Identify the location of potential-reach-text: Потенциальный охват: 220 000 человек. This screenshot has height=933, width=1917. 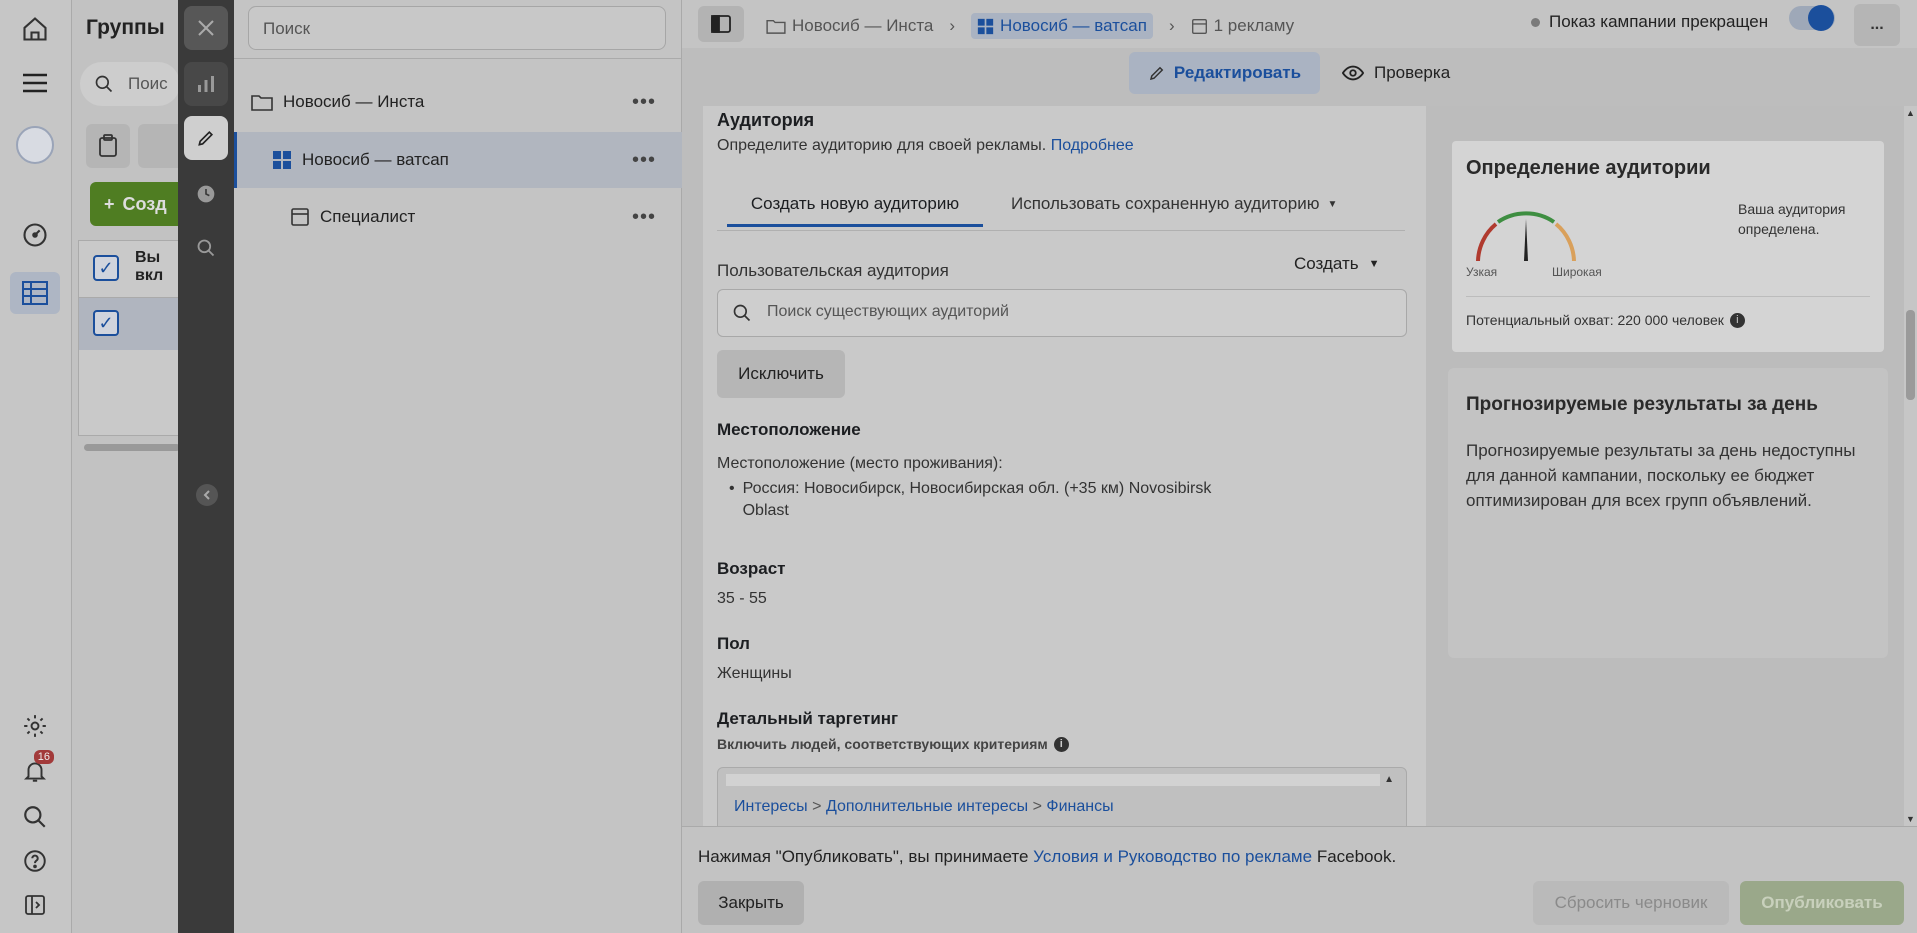
(1595, 320).